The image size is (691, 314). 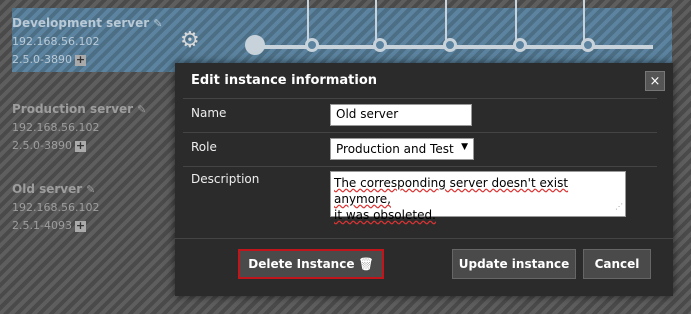 I want to click on role-select: Production and Test ▼, so click(x=402, y=149).